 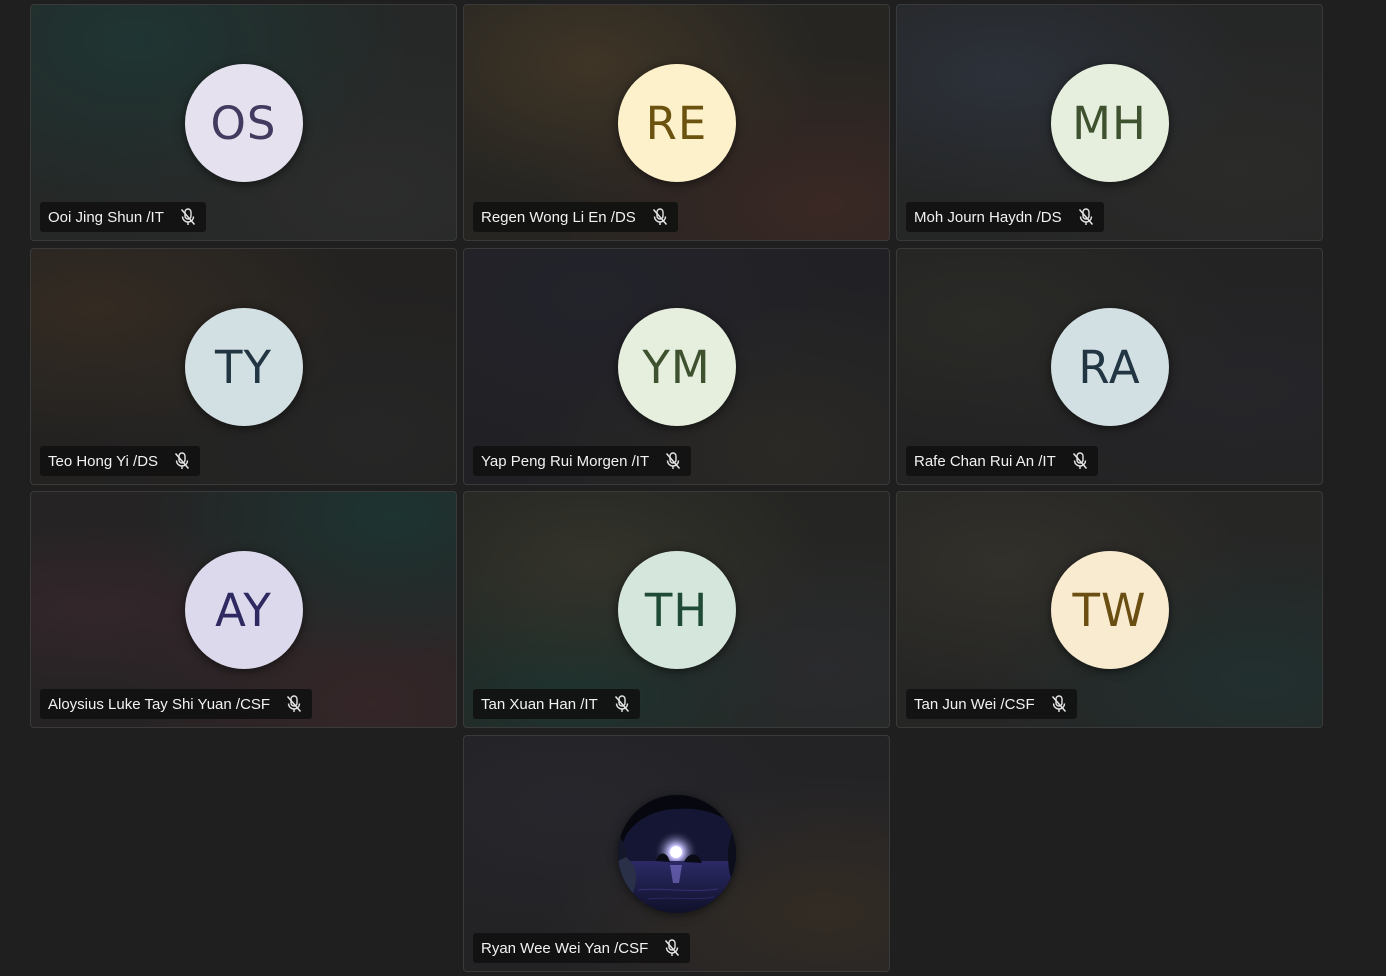 I want to click on participant-tile: YM Yap Peng Rui Morgen /IT, so click(x=676, y=366).